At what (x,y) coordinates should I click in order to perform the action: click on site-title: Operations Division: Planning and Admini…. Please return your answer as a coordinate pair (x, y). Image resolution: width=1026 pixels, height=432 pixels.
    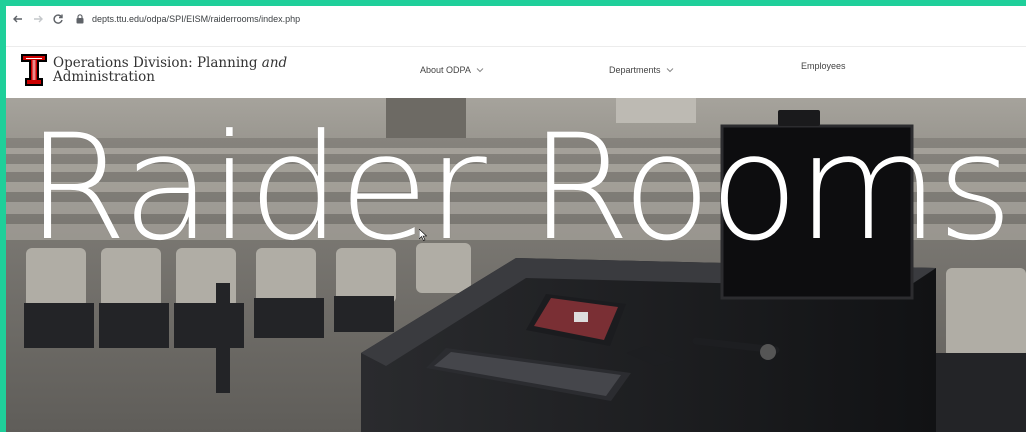
    Looking at the image, I should click on (170, 70).